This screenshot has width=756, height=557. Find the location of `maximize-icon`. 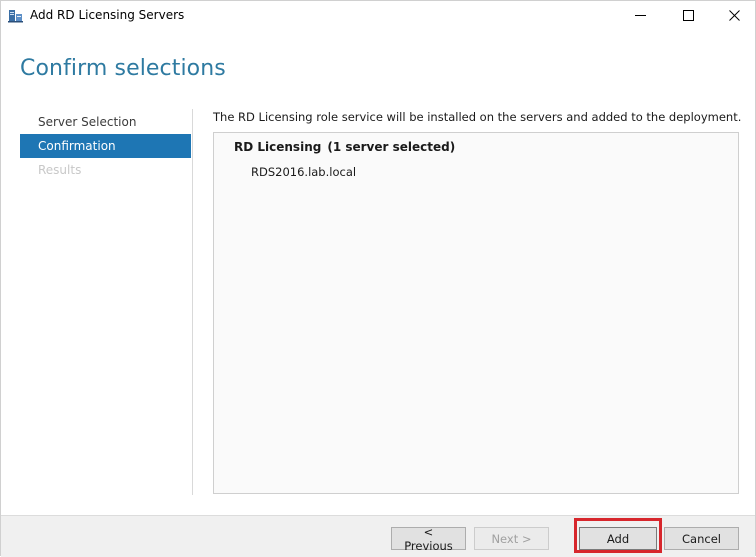

maximize-icon is located at coordinates (688, 15).